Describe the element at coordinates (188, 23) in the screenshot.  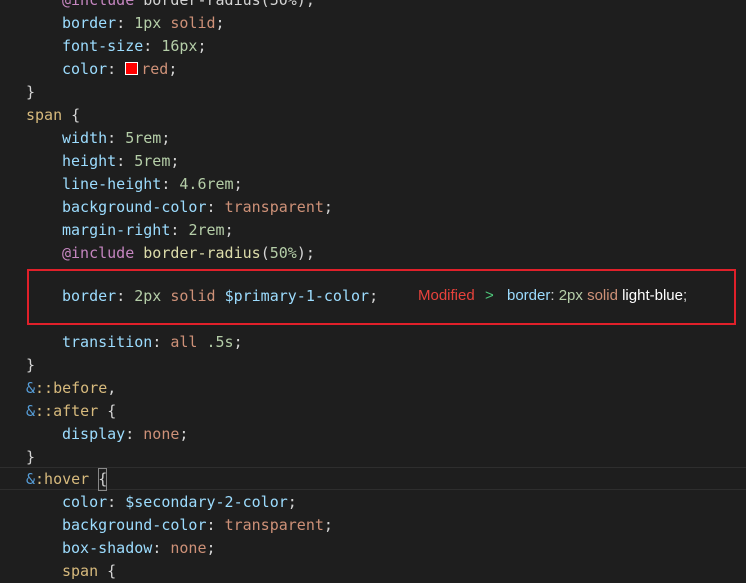
I see `value: solid` at that location.